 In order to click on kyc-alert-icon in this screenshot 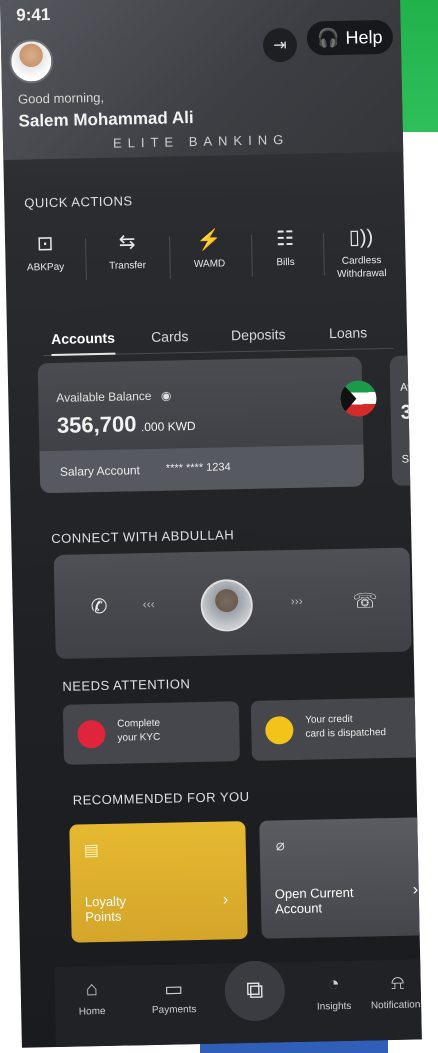, I will do `click(91, 734)`.